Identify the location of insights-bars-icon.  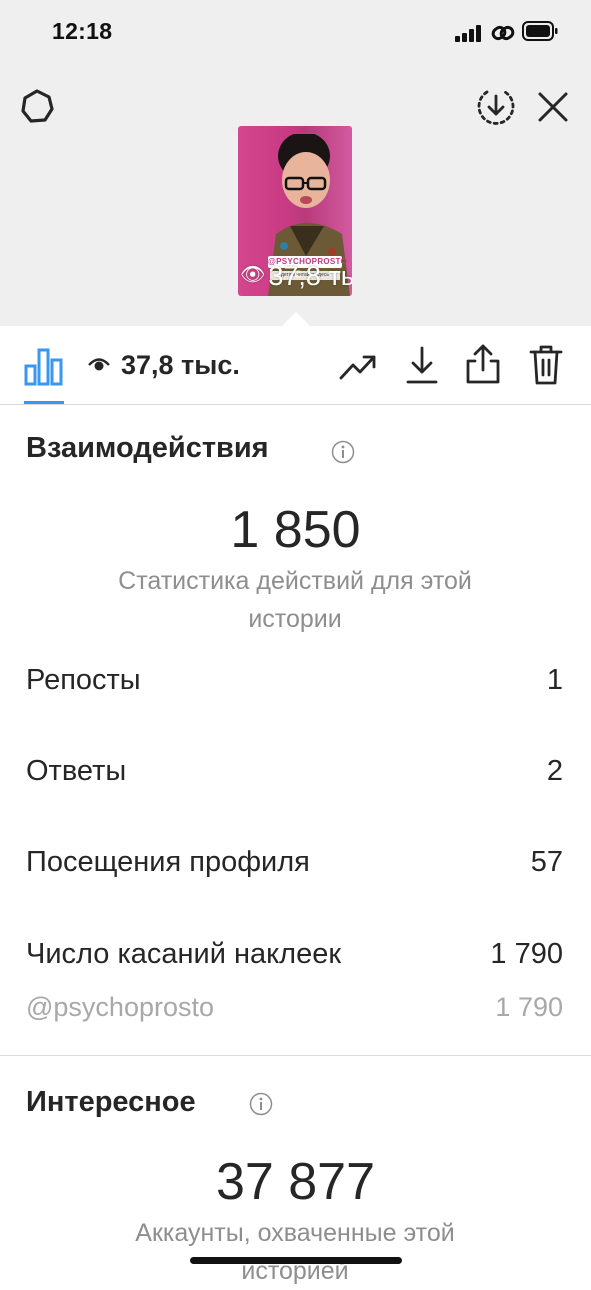
(44, 367).